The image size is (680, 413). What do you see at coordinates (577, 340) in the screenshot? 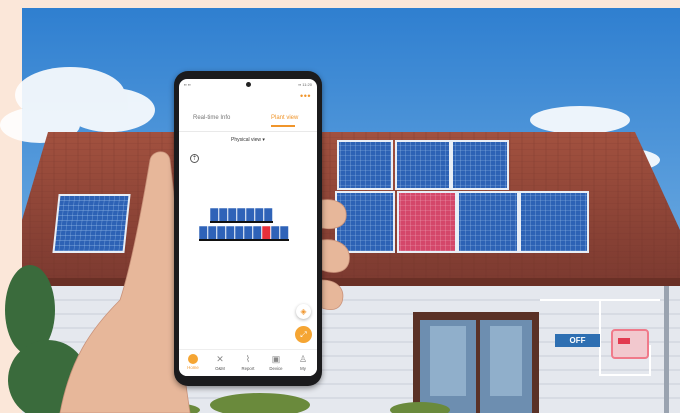
I see `off-switch-label: OFF` at bounding box center [577, 340].